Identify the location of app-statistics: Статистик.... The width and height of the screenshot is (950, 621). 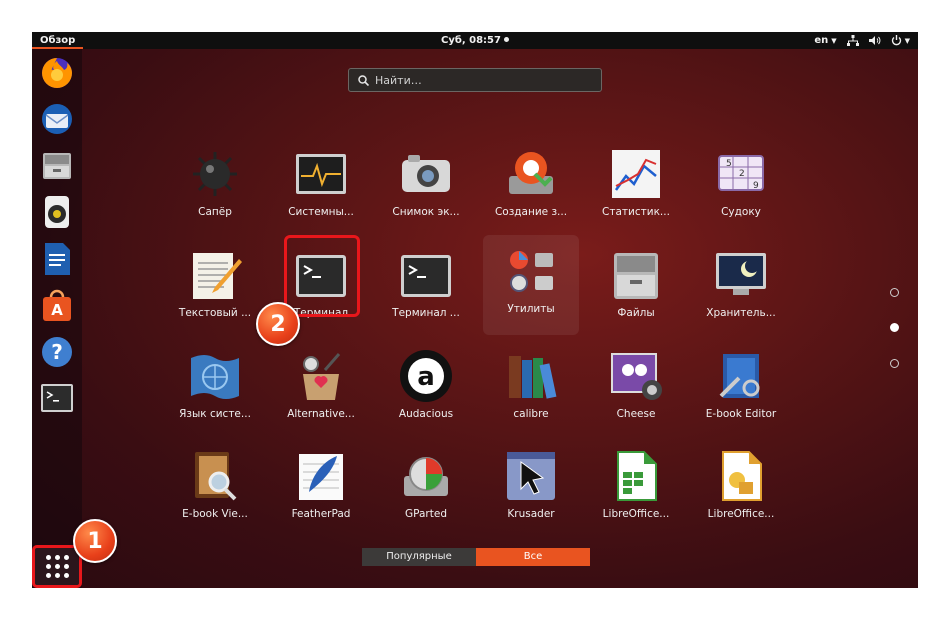
(636, 186).